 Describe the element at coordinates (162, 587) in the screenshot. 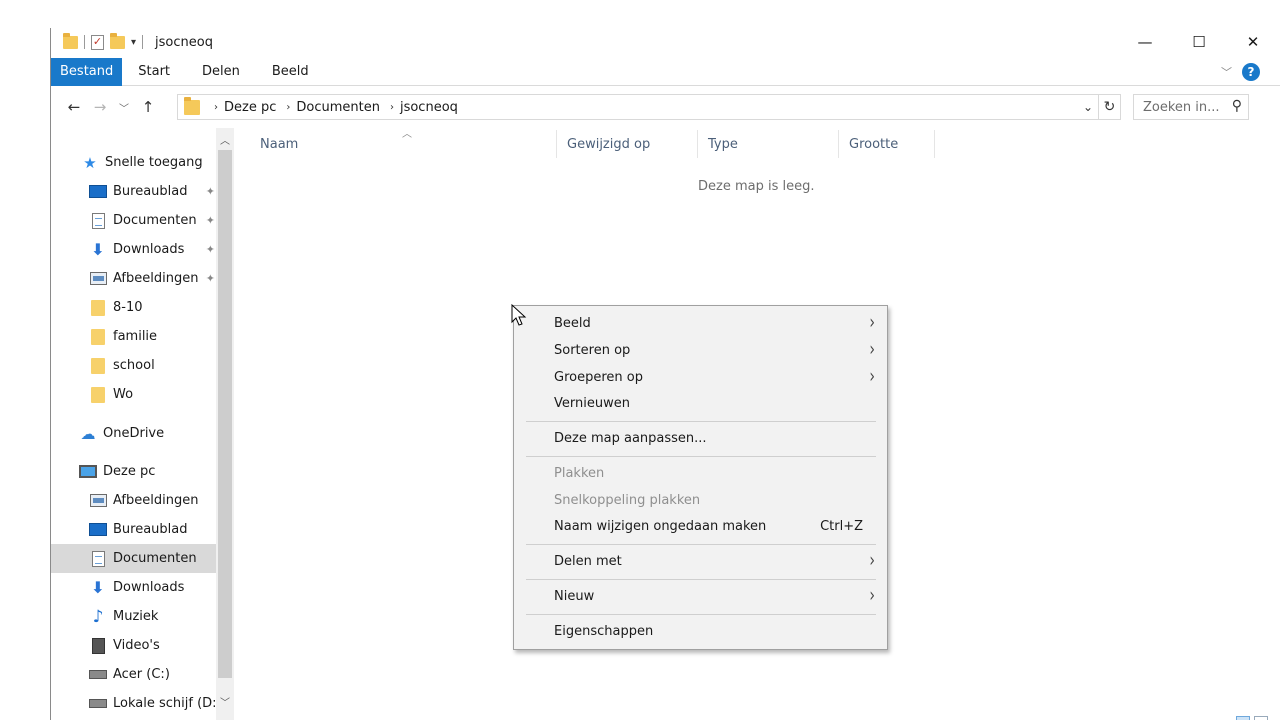

I see `sidebar-item-pc-downloads: ⬇ Downloads` at that location.